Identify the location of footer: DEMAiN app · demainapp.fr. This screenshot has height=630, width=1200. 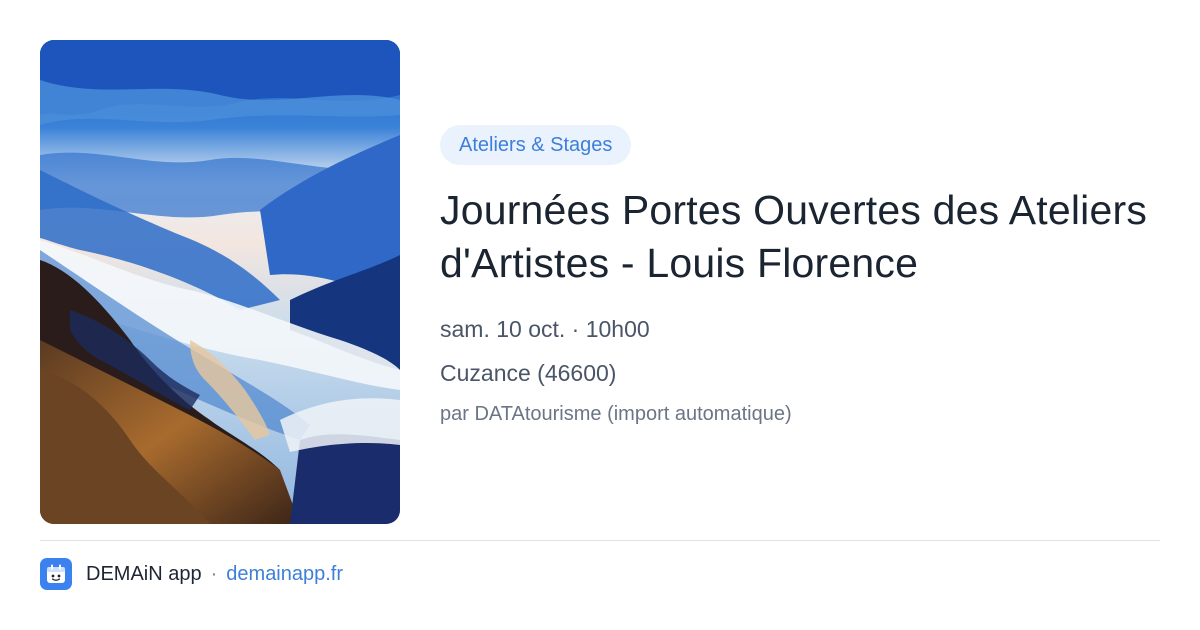
(191, 574).